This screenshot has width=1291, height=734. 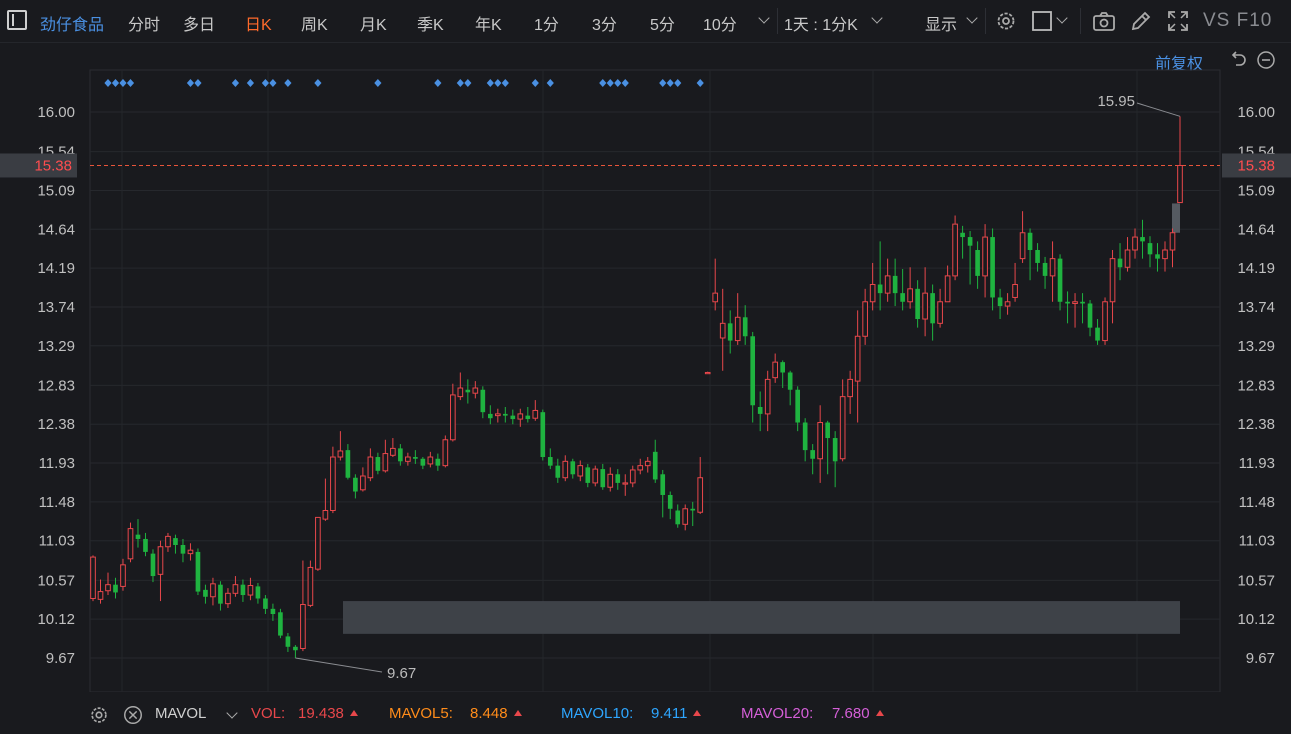 What do you see at coordinates (546, 23) in the screenshot?
I see `tab-1min: 1分` at bounding box center [546, 23].